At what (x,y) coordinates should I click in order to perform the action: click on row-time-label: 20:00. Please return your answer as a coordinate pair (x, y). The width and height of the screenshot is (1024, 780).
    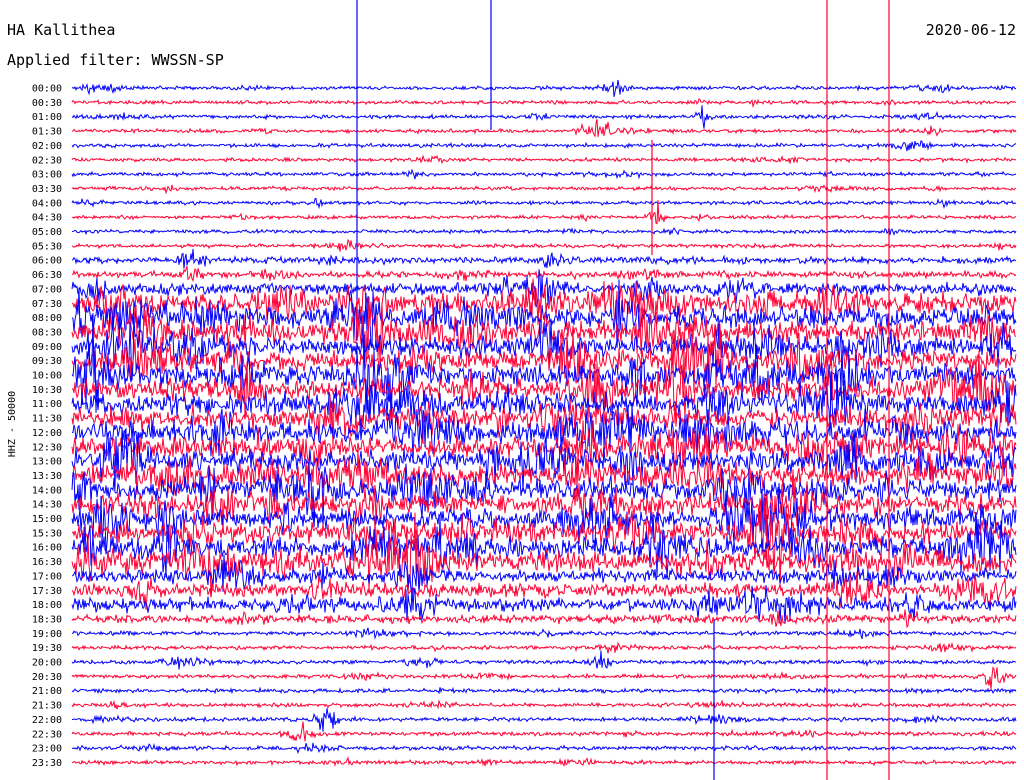
    Looking at the image, I should click on (47, 663).